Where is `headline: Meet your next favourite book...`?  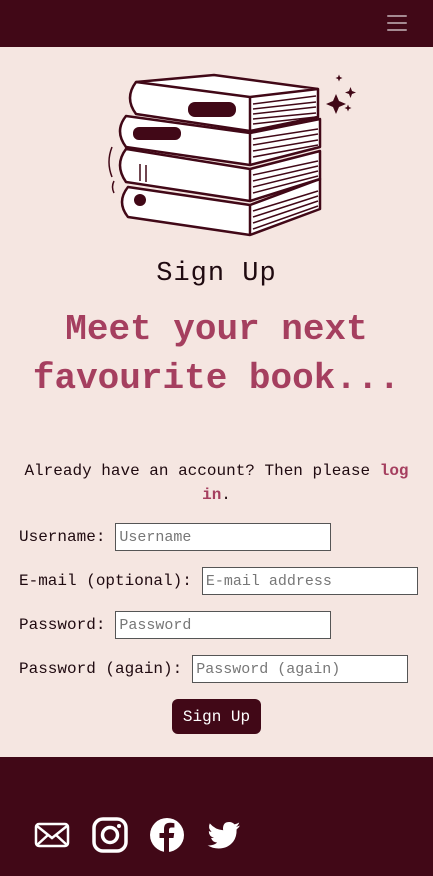
headline: Meet your next favourite book... is located at coordinates (216, 354).